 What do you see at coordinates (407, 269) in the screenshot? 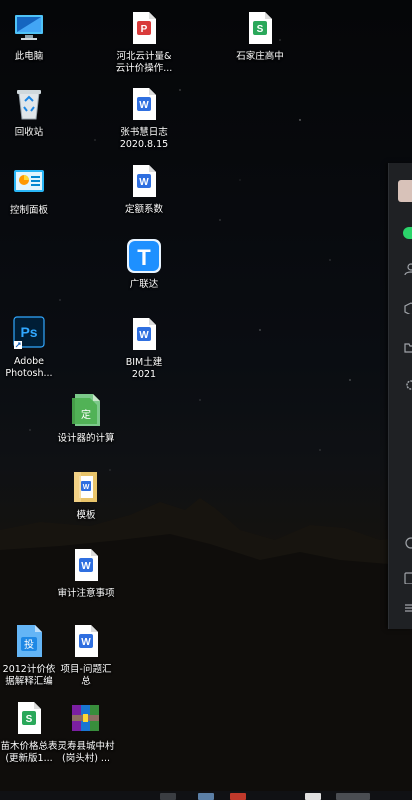
I see `user-icon` at bounding box center [407, 269].